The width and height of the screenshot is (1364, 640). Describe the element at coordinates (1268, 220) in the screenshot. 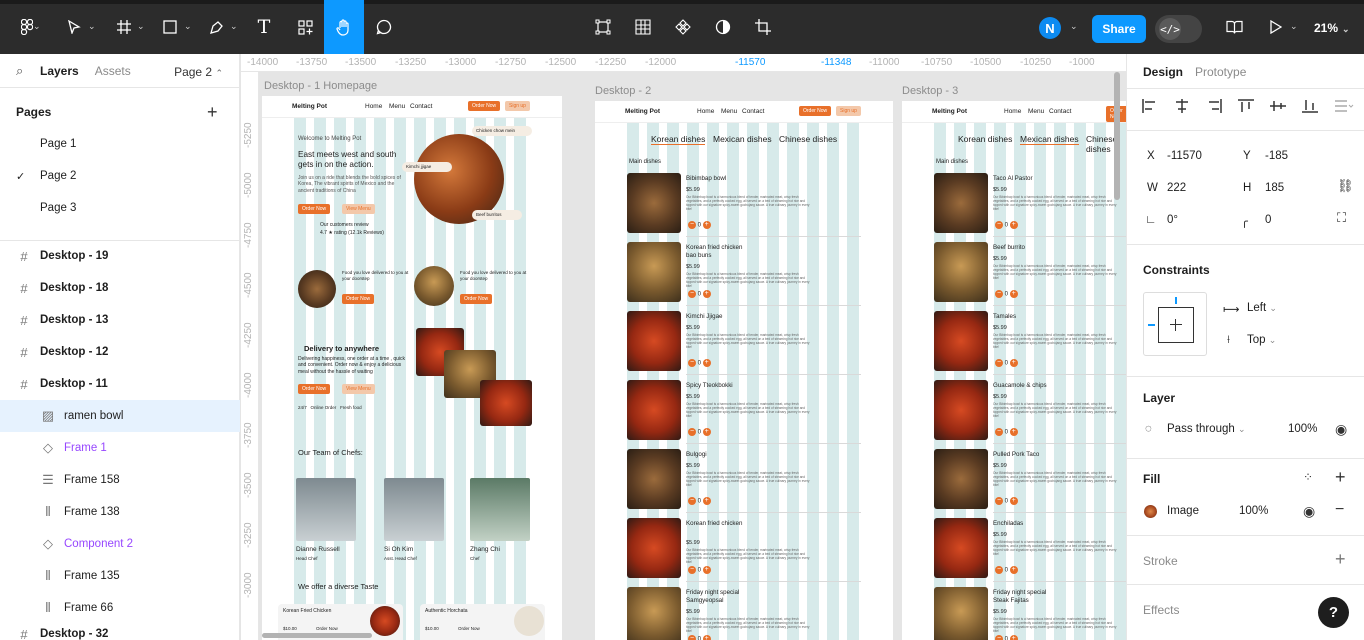

I see `corner-radius-field: 0` at that location.